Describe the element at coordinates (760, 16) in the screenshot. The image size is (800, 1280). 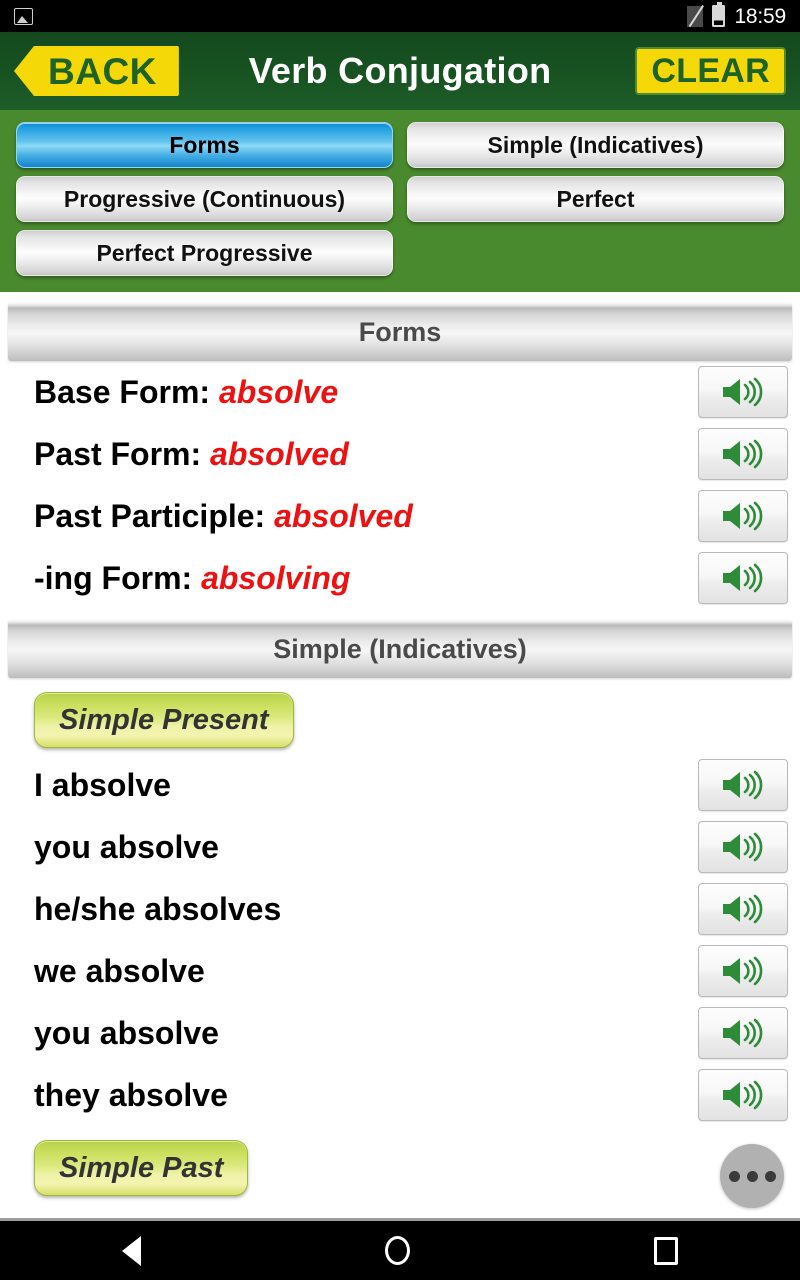
I see `status-bar-clock: 18:59` at that location.